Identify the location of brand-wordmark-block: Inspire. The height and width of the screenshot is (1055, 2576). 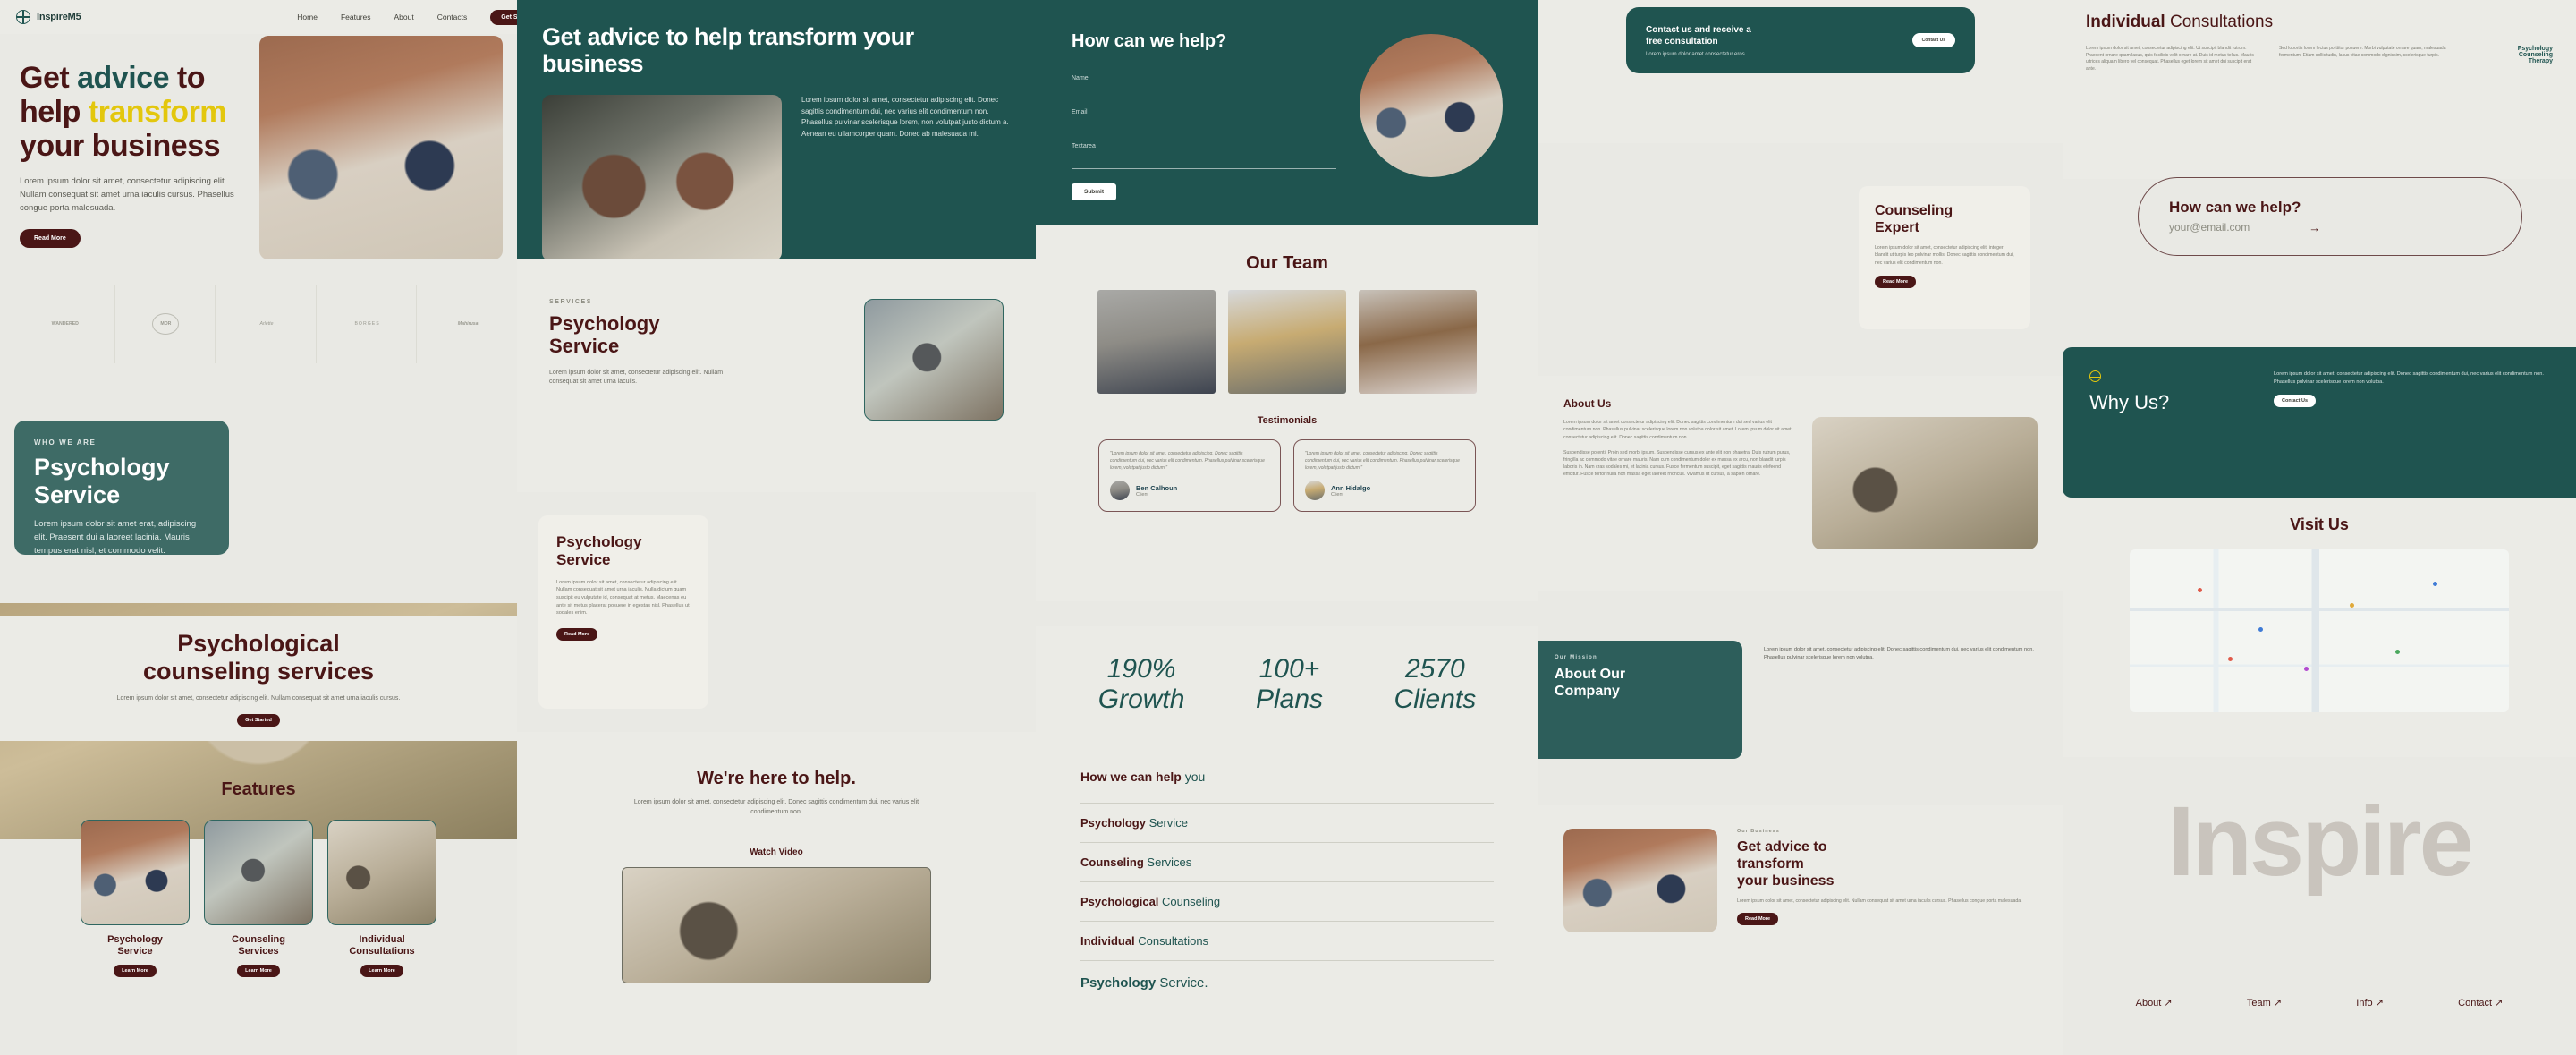
(2319, 842).